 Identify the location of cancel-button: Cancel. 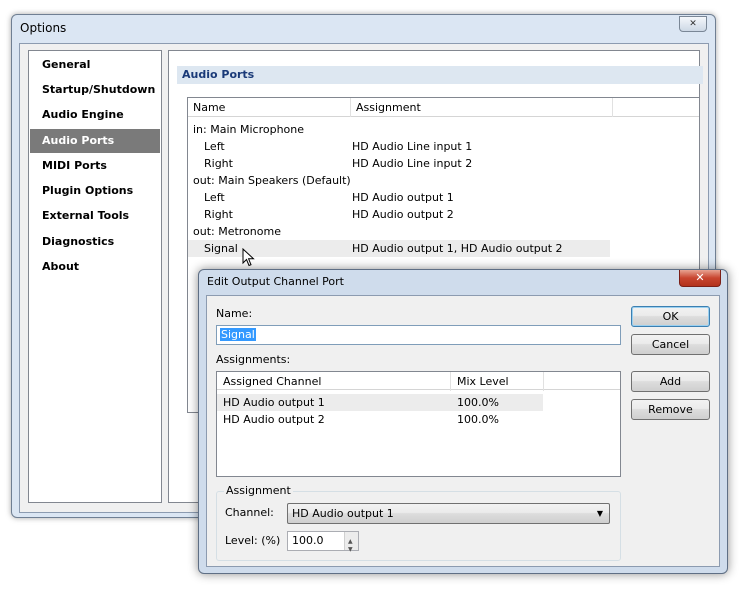
(670, 344).